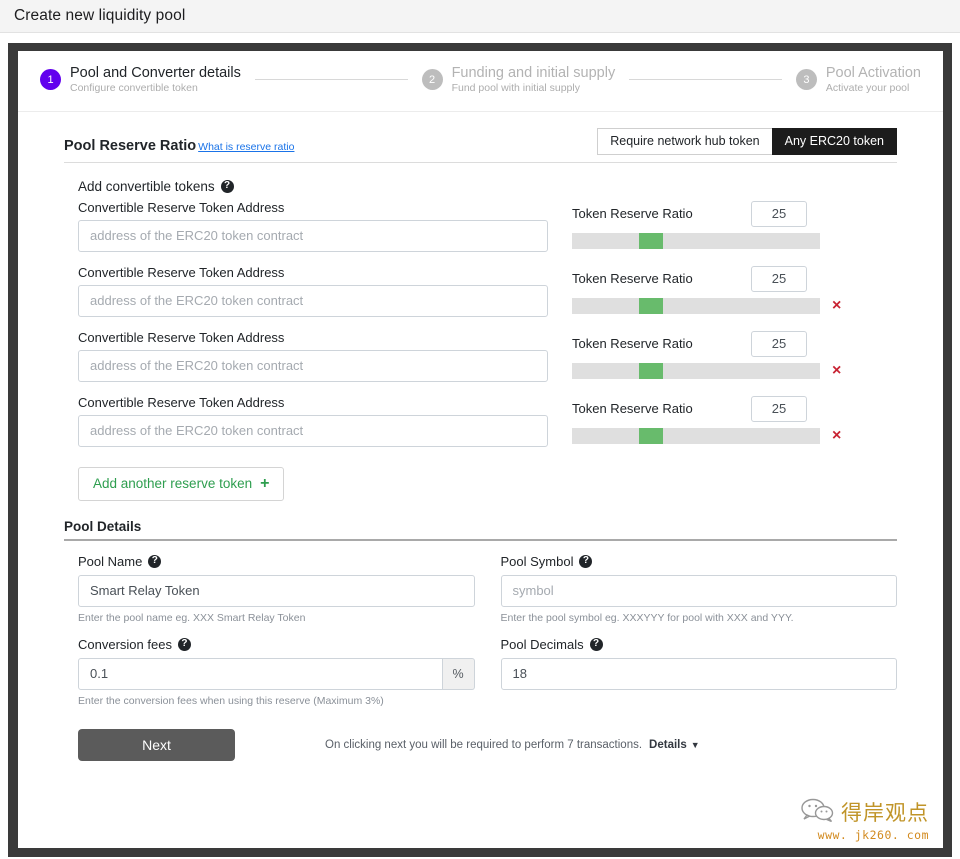  What do you see at coordinates (276, 644) in the screenshot?
I see `conversion-fees-label-group: Conversion fees ?` at bounding box center [276, 644].